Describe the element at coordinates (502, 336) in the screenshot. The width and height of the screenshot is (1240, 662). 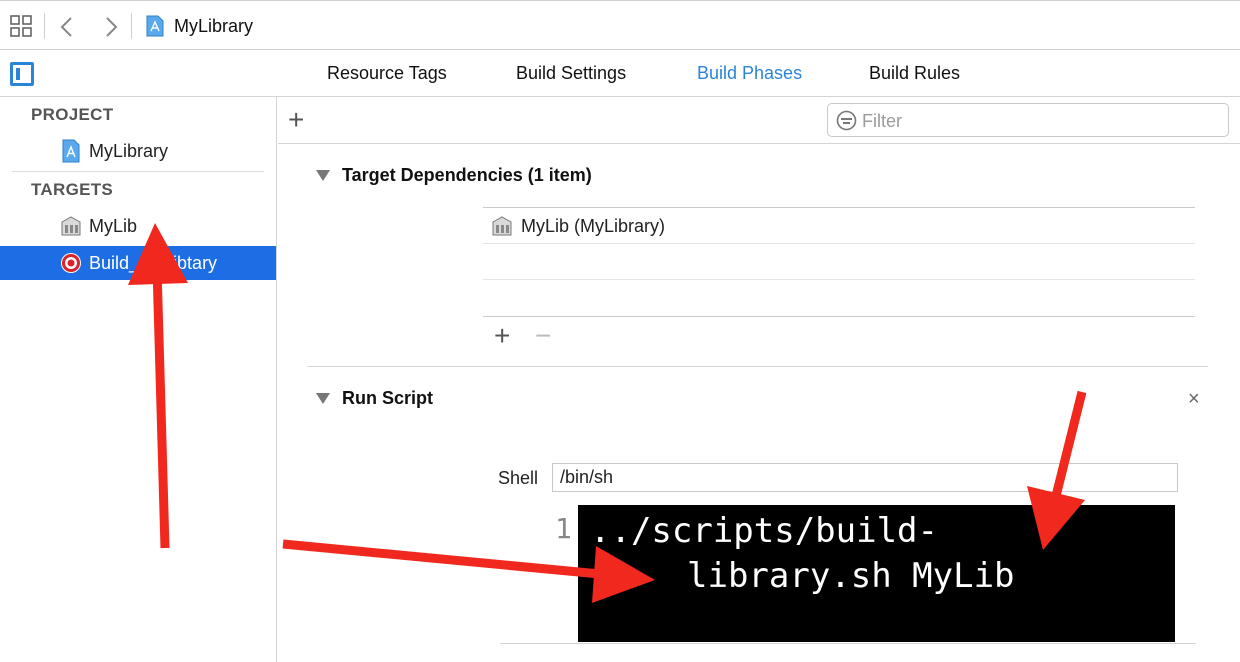
I see `add-dependency-button: +` at that location.